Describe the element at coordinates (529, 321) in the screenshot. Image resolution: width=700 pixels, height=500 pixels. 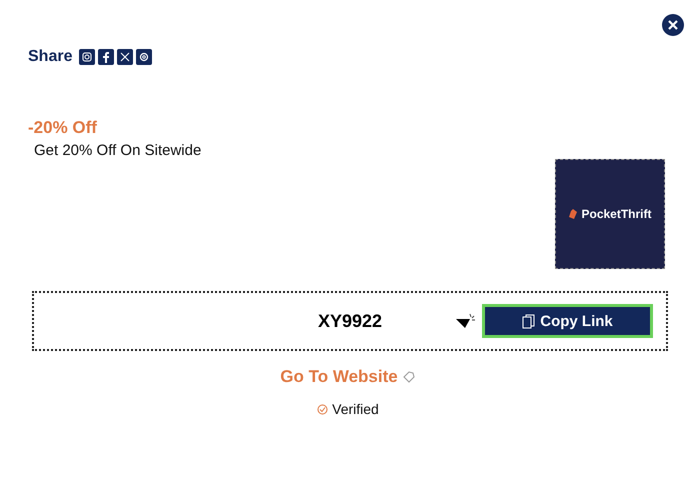
I see `copy-icon` at that location.